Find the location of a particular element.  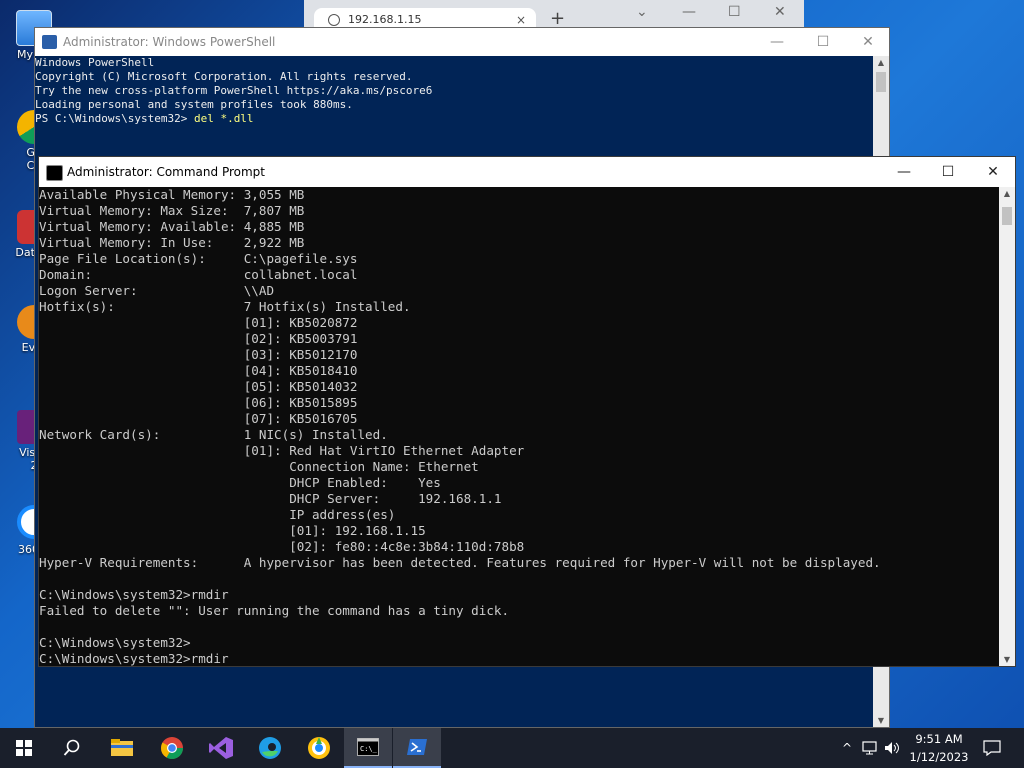

volume-icon is located at coordinates (893, 748).